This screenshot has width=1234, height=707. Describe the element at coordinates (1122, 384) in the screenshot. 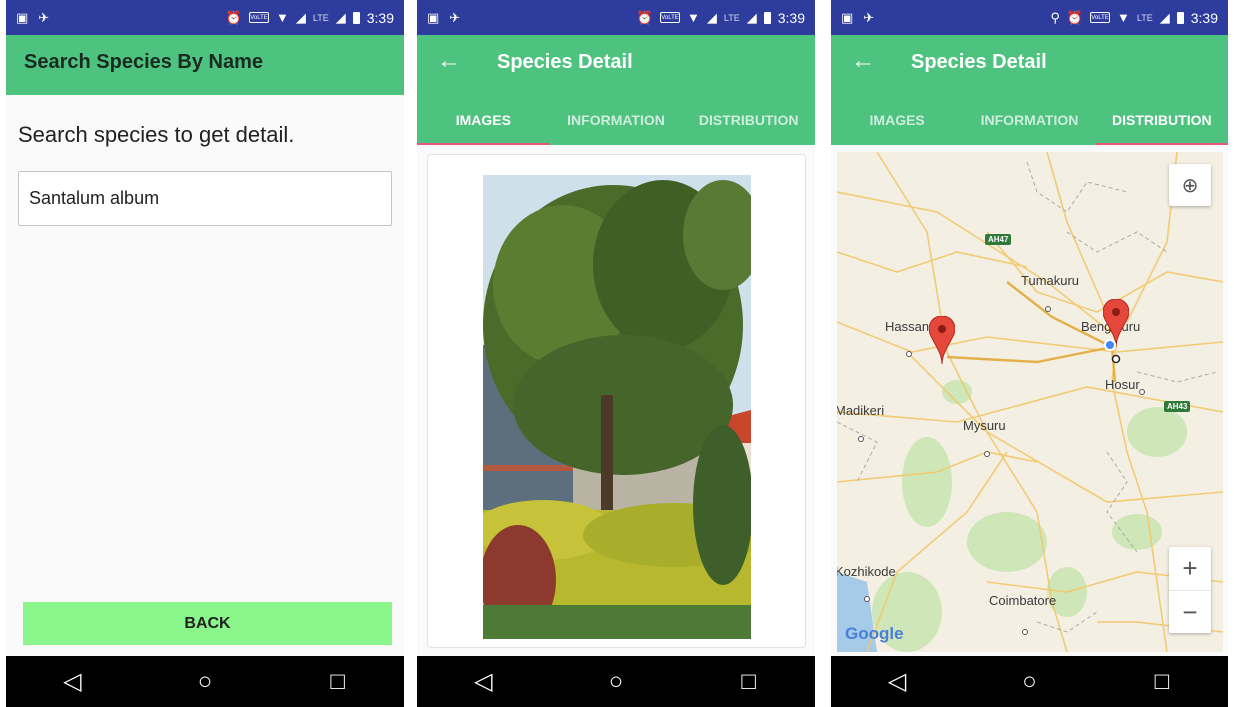

I see `map-label-hosur: Hosur` at that location.